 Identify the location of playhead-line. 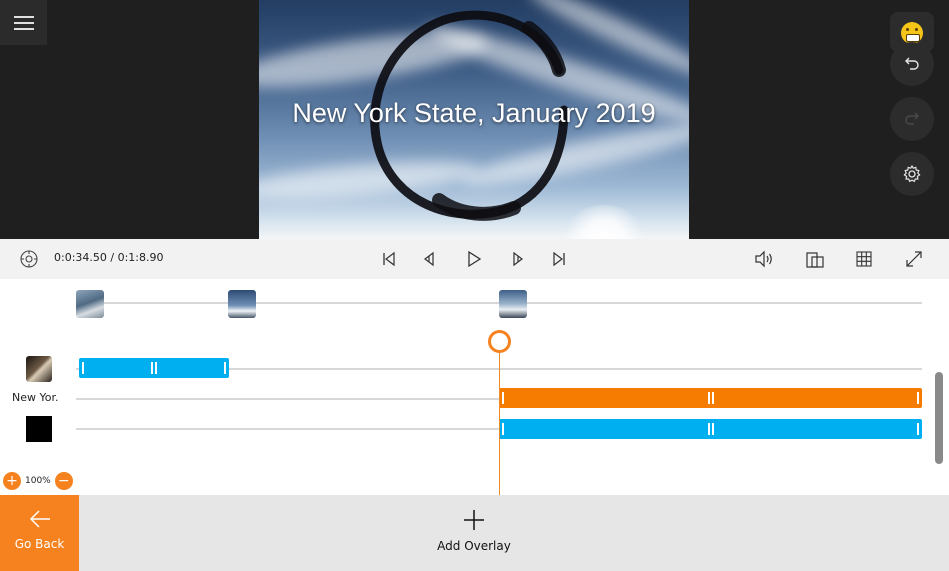
(499, 418).